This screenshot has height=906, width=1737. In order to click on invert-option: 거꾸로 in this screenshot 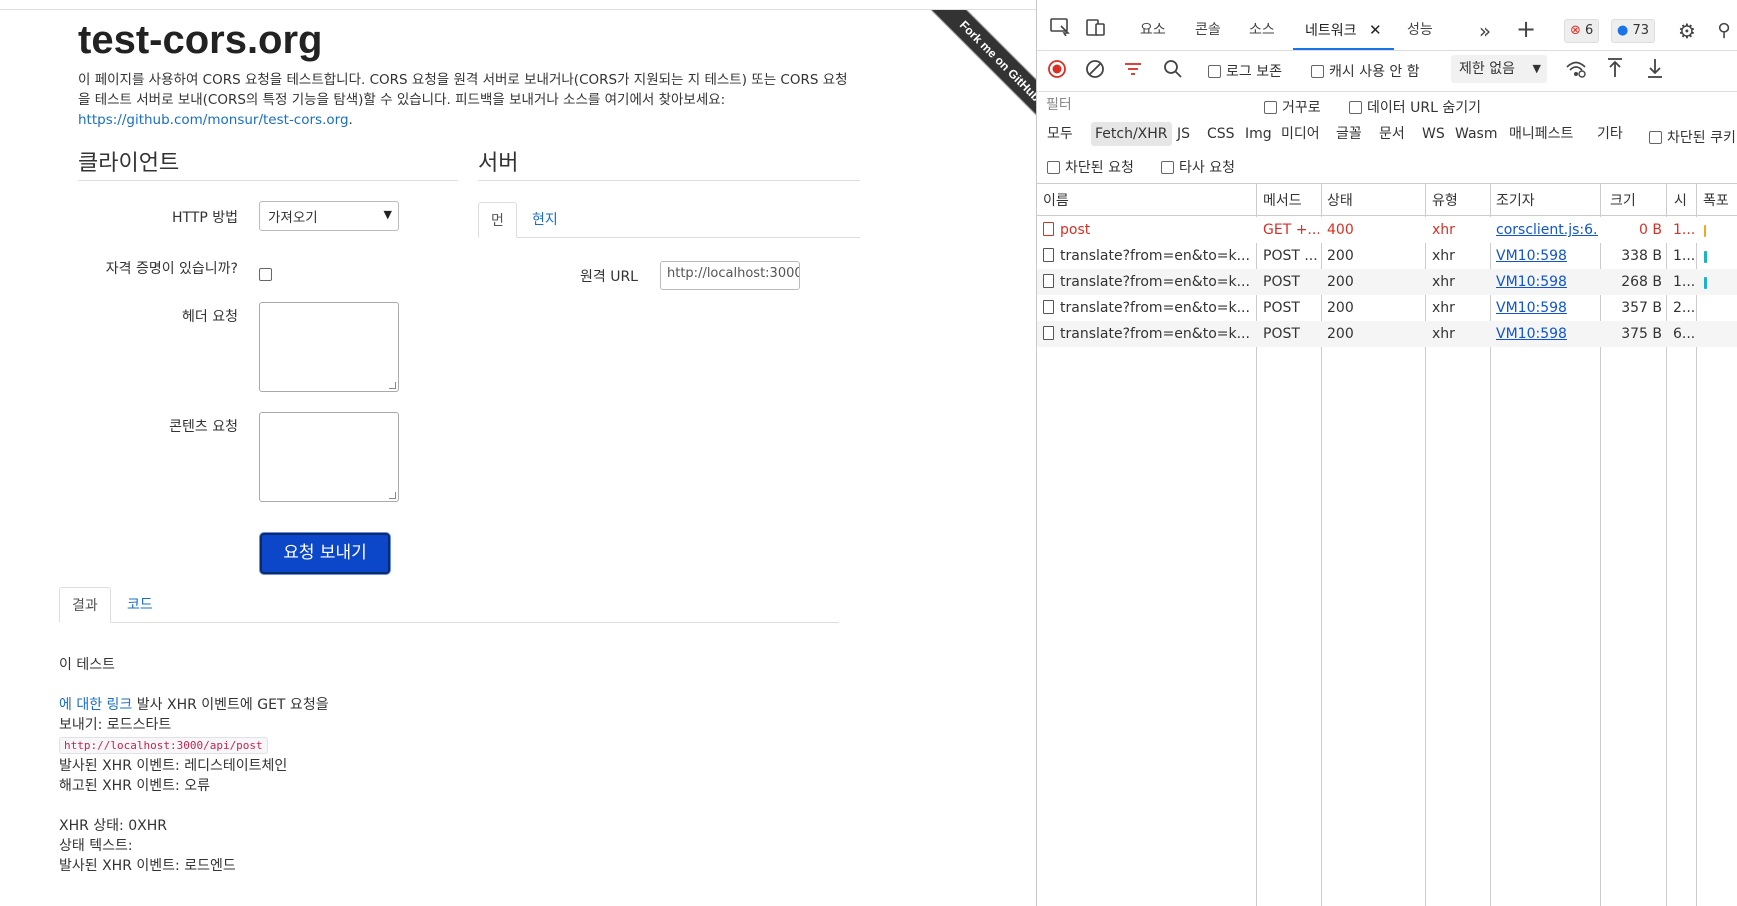, I will do `click(1292, 107)`.